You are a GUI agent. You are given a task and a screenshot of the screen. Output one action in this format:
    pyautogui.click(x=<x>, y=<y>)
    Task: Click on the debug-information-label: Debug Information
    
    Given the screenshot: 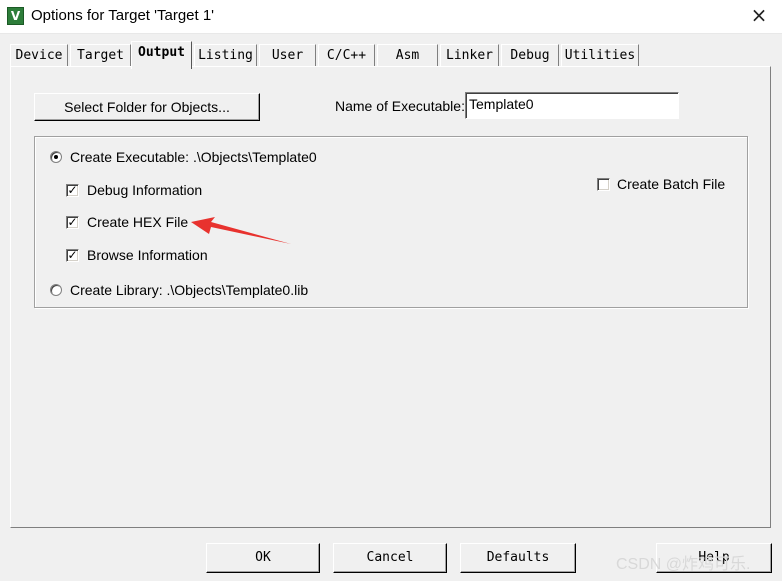 What is the action you would take?
    pyautogui.click(x=145, y=190)
    